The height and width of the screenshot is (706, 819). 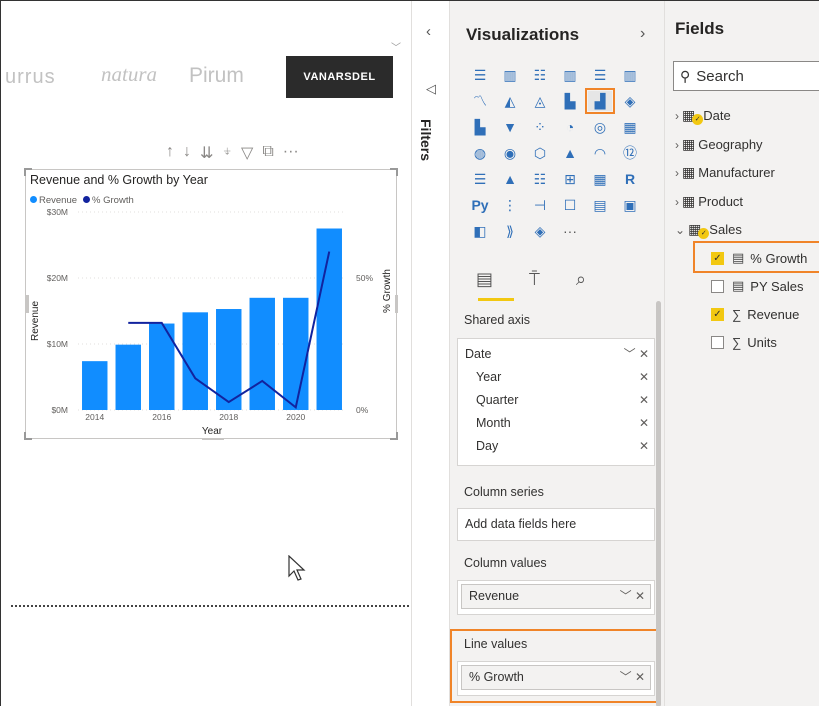 What do you see at coordinates (540, 101) in the screenshot?
I see `stacked-area-icon: ◬` at bounding box center [540, 101].